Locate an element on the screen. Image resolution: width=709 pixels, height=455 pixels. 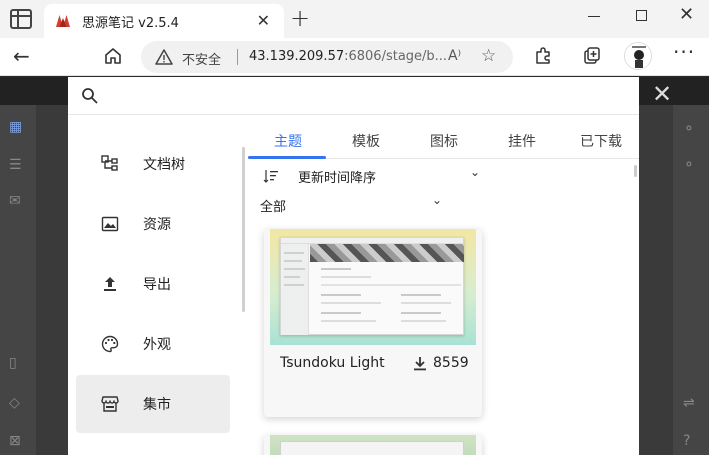
image-icon is located at coordinates (110, 224).